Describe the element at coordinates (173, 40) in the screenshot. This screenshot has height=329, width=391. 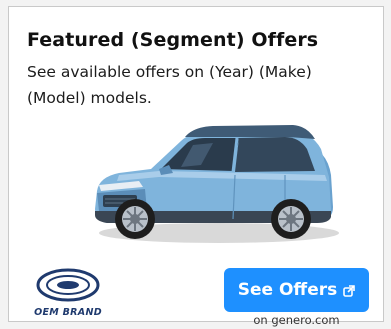
I see `ad-headline: Featured (Segment) Offers` at that location.